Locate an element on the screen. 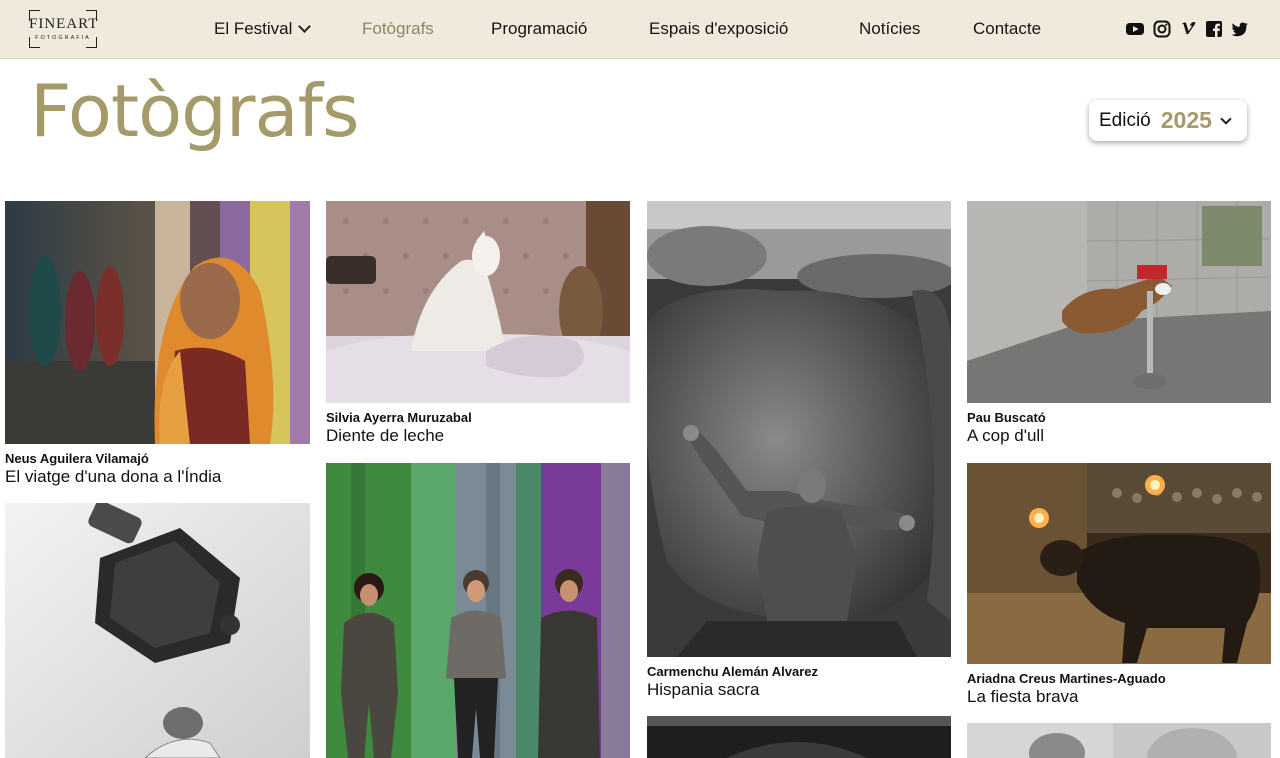  project-title: Diente de leche is located at coordinates (385, 436).